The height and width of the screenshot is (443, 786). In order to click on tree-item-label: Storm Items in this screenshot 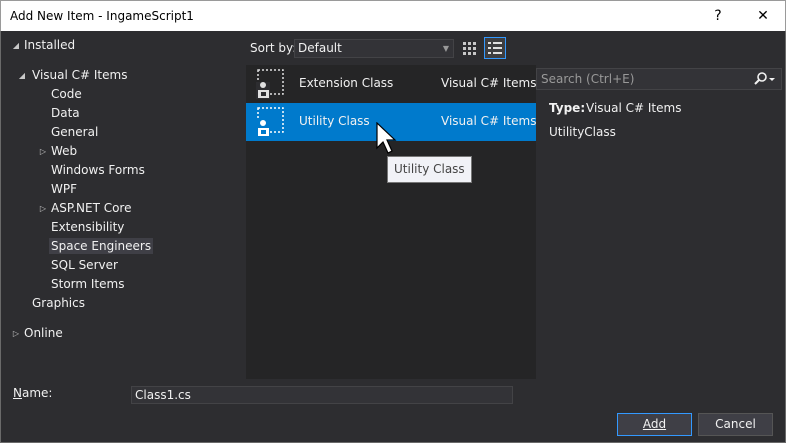, I will do `click(88, 284)`.